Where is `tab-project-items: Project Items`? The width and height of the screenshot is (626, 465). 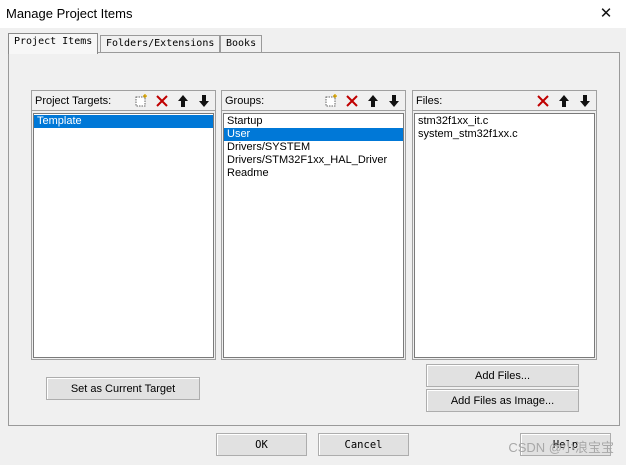 tab-project-items: Project Items is located at coordinates (53, 43).